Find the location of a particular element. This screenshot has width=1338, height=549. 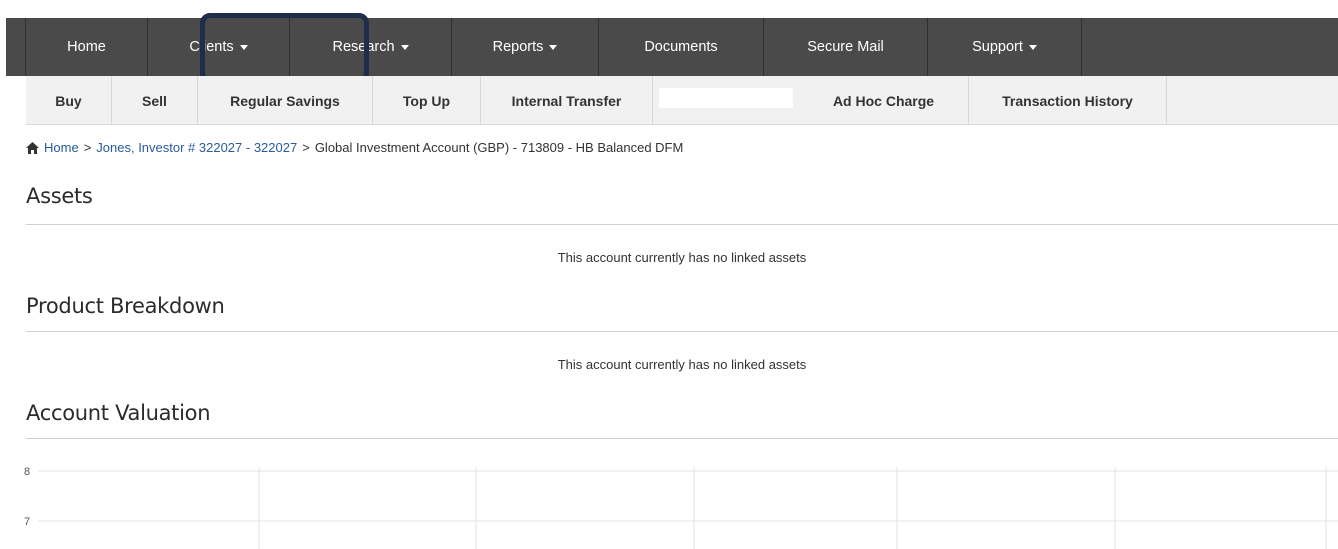

assets-heading: Assets is located at coordinates (59, 196).